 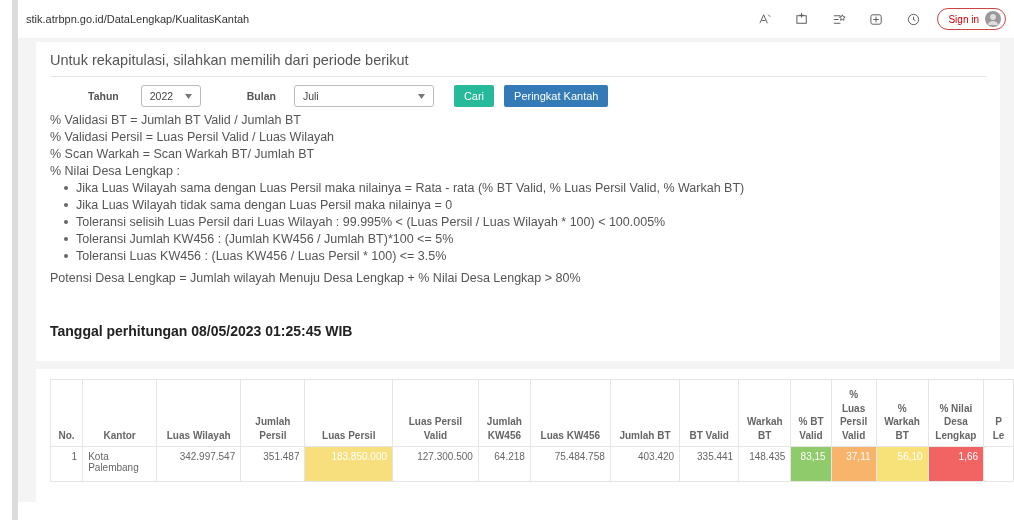 I want to click on favorites-icon, so click(x=840, y=19).